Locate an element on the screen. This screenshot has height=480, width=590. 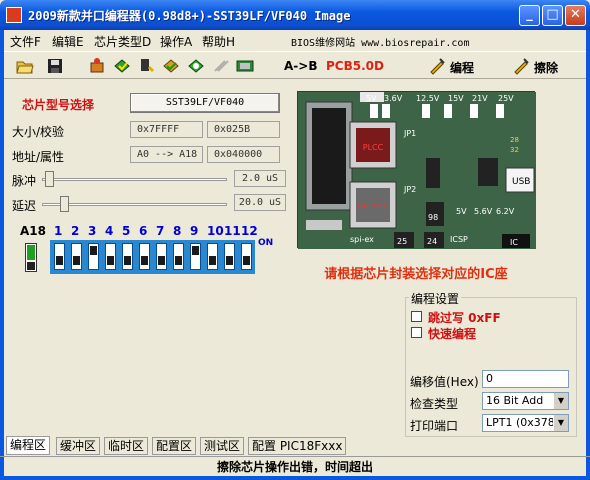
menu-edit: 编辑E is located at coordinates (68, 41).